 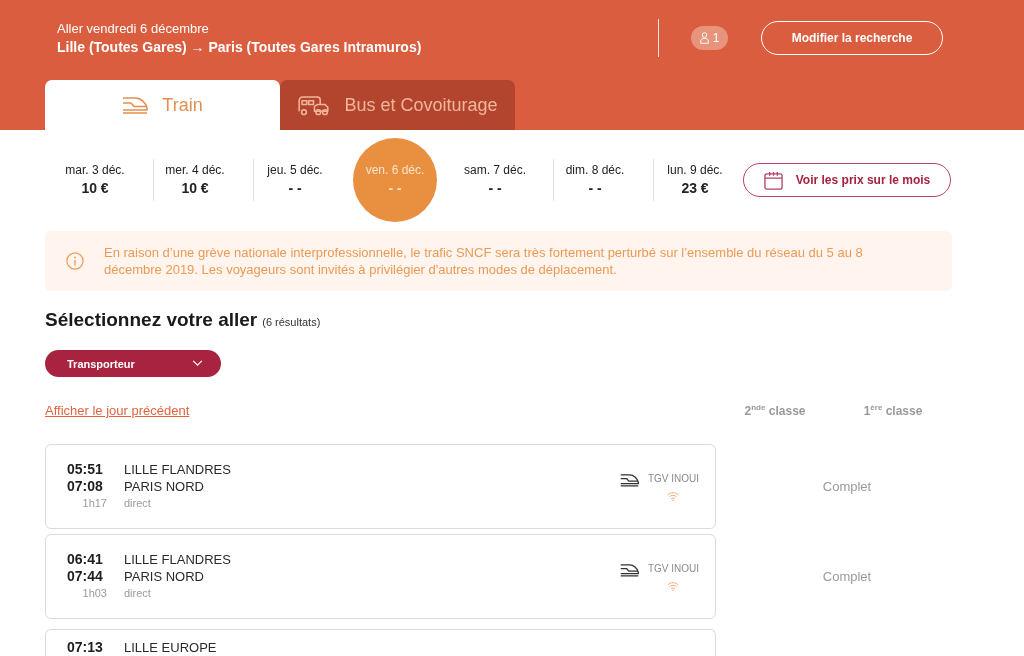 I want to click on fare-class-header: 1$^{ère}$ classe, so click(x=893, y=410).